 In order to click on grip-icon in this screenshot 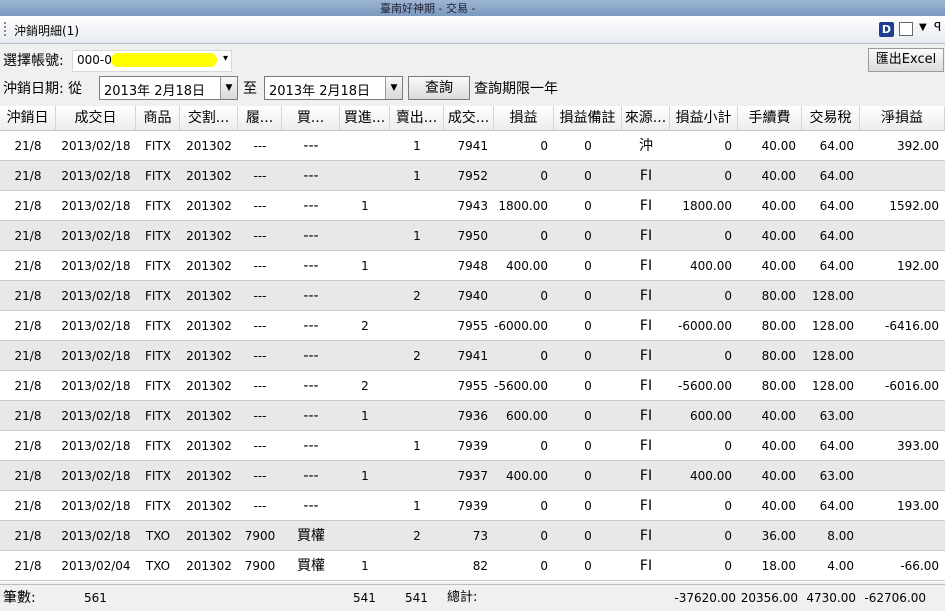, I will do `click(7, 29)`.